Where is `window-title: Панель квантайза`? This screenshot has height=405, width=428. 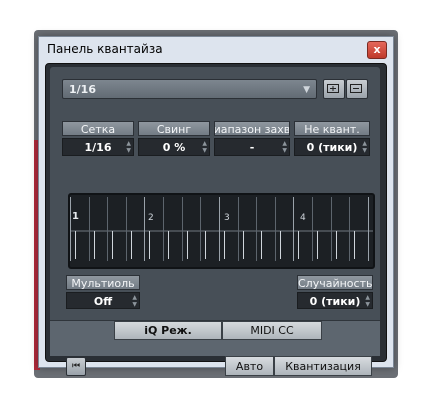
window-title: Панель квантайза is located at coordinates (105, 49).